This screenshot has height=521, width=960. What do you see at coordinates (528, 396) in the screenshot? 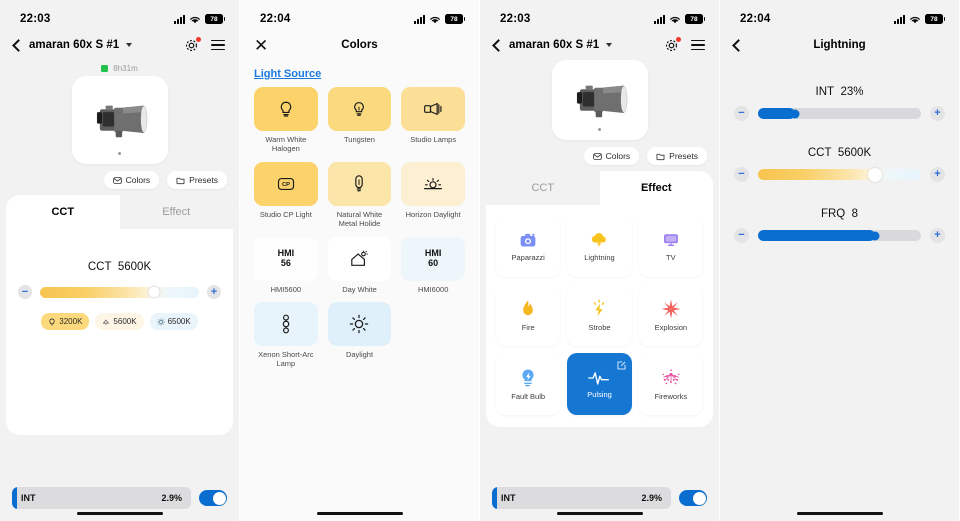
I see `effect-label: Fault Bulb` at bounding box center [528, 396].